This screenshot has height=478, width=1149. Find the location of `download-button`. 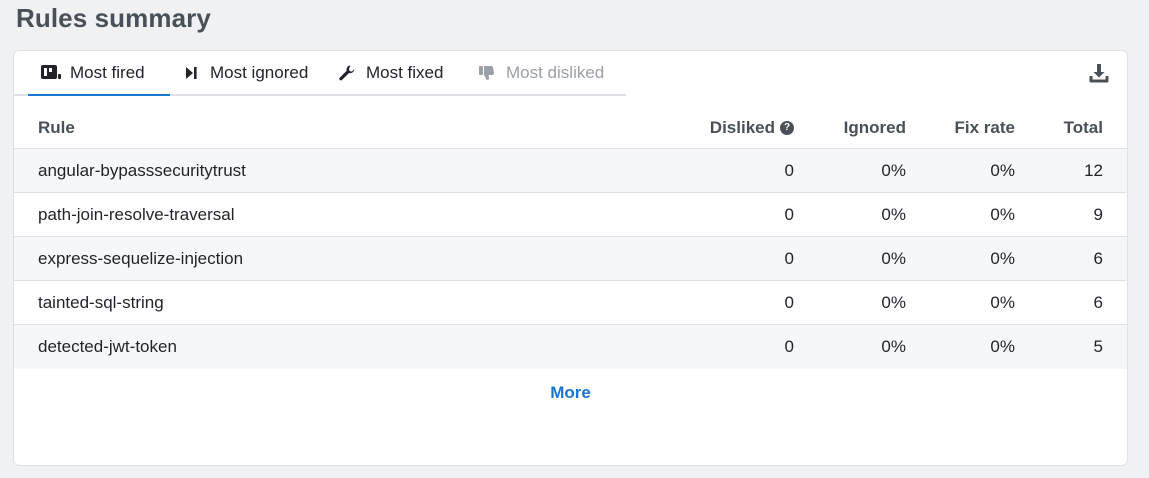

download-button is located at coordinates (1099, 75).